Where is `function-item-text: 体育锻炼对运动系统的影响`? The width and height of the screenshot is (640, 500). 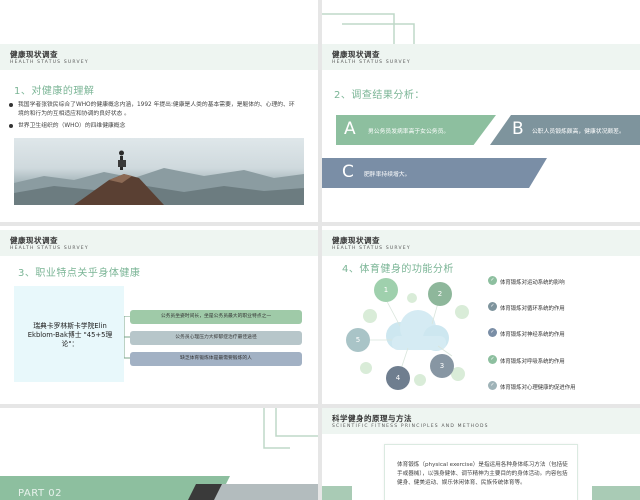 function-item-text: 体育锻炼对运动系统的影响 is located at coordinates (532, 283).